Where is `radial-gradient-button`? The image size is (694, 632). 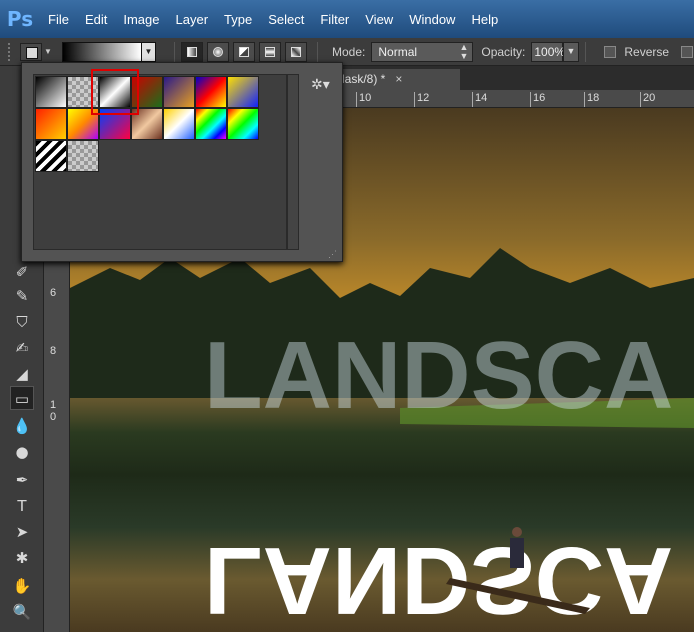
radial-gradient-button is located at coordinates (218, 51).